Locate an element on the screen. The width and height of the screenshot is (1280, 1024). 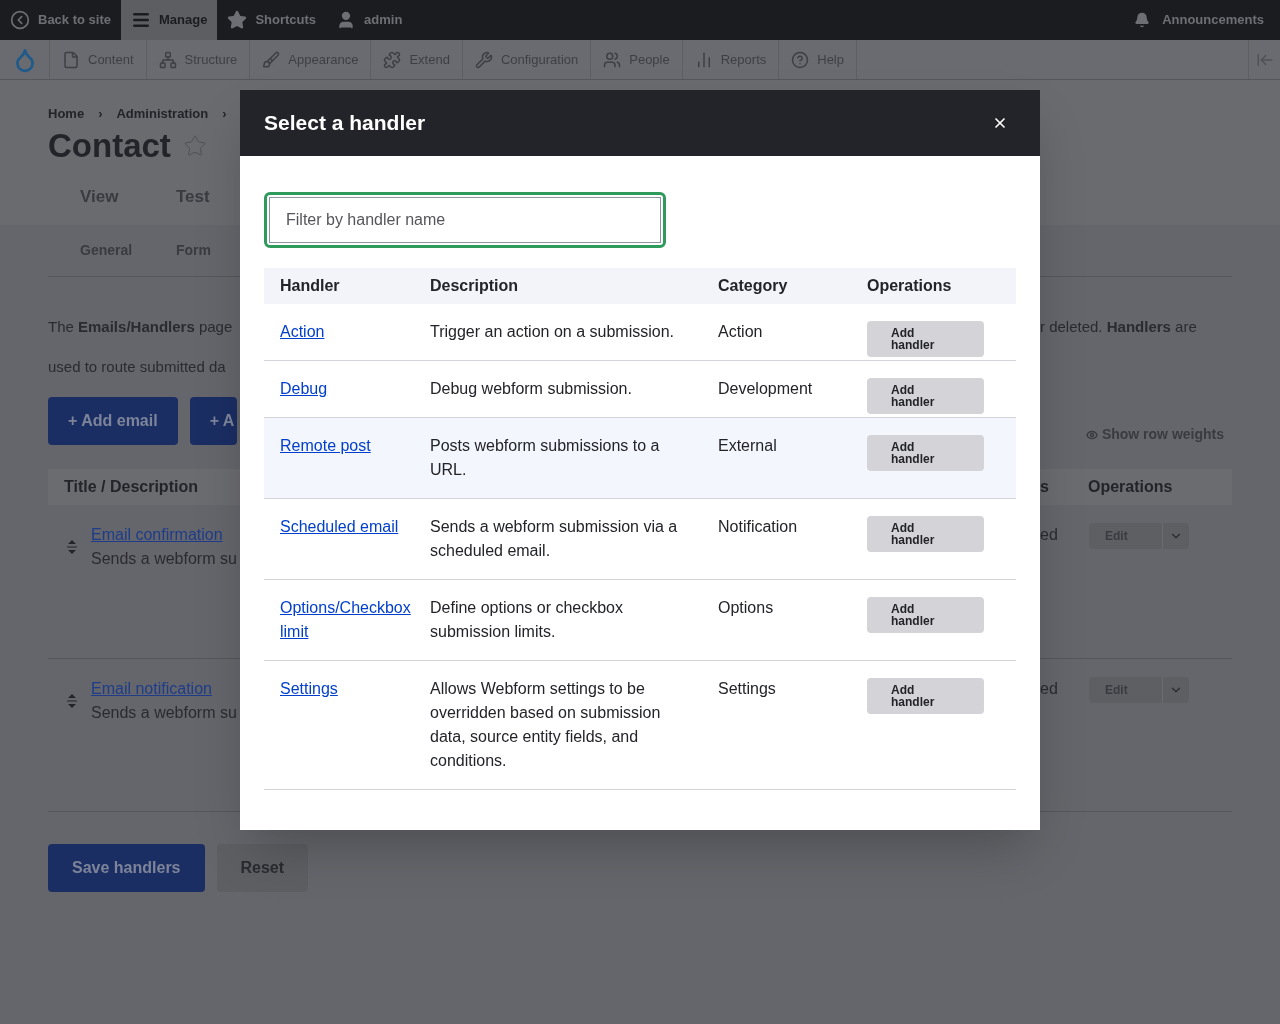
help-icon is located at coordinates (800, 59).